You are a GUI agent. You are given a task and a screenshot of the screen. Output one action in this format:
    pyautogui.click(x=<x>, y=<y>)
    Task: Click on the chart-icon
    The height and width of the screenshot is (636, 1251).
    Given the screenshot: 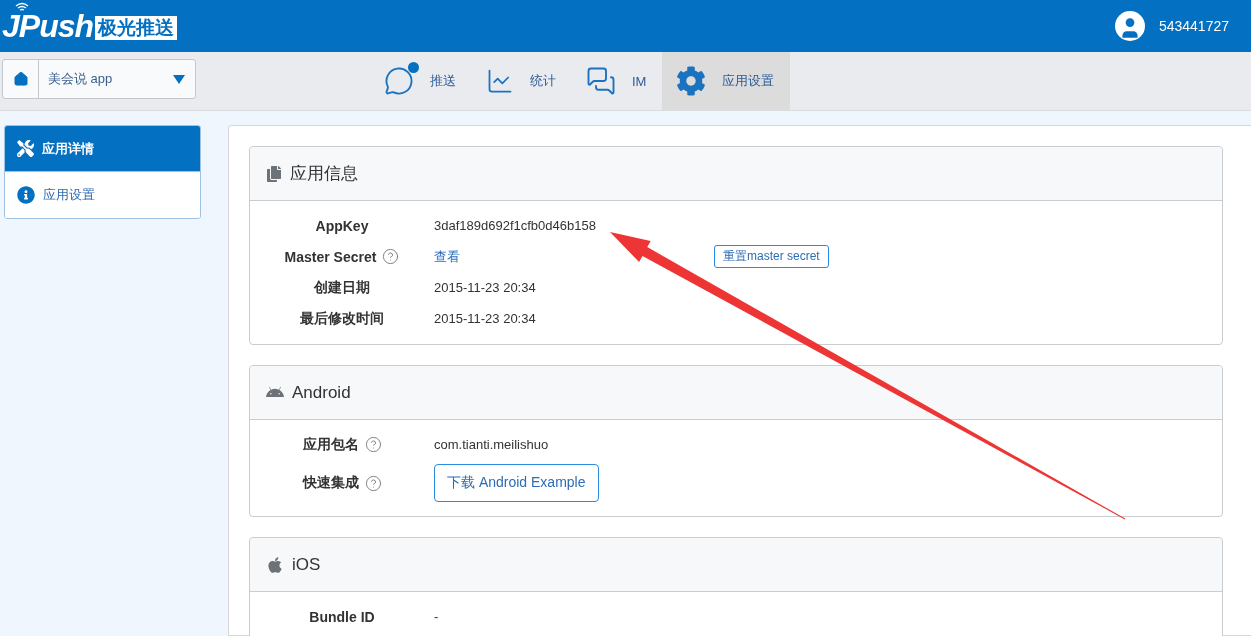 What is the action you would take?
    pyautogui.click(x=500, y=81)
    